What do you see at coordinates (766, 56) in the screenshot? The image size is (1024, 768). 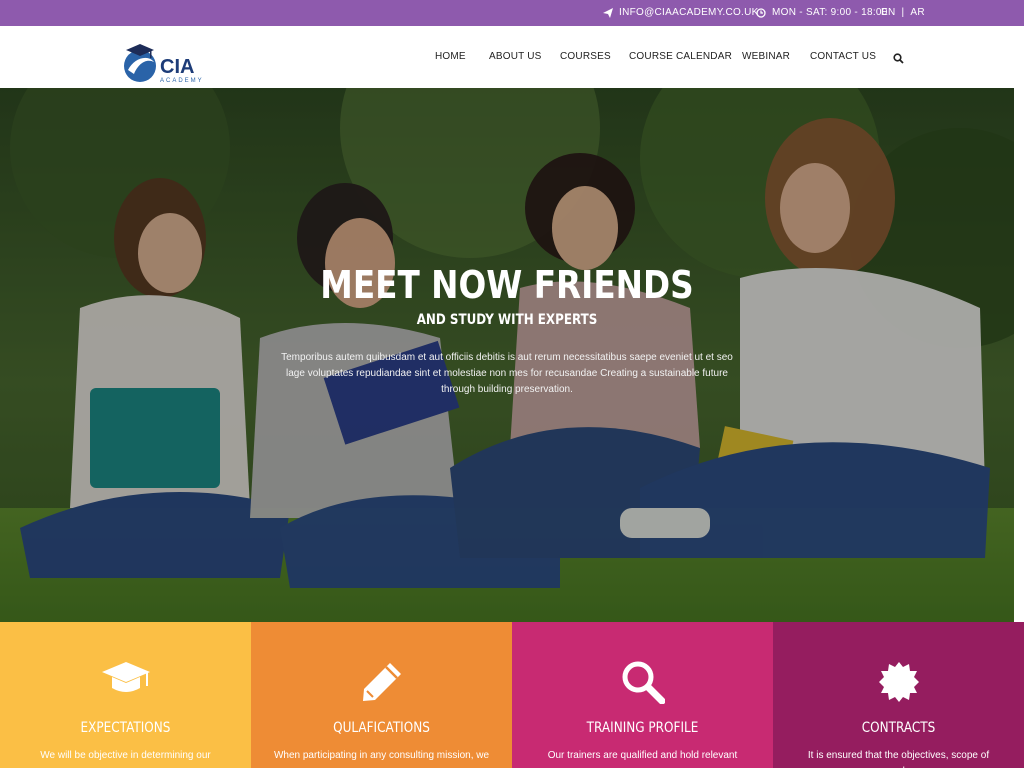 I see `nav-webinar: WEBINAR` at bounding box center [766, 56].